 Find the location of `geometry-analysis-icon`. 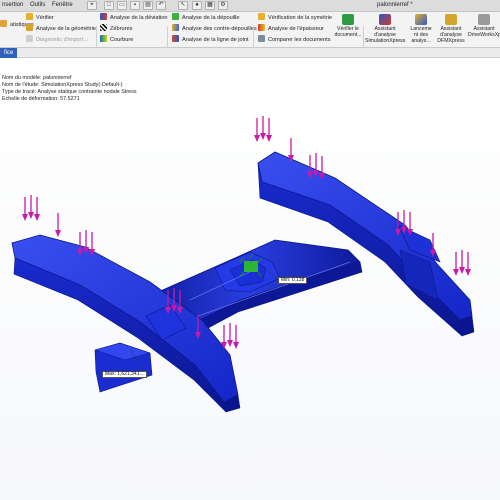

geometry-analysis-icon is located at coordinates (29, 27).